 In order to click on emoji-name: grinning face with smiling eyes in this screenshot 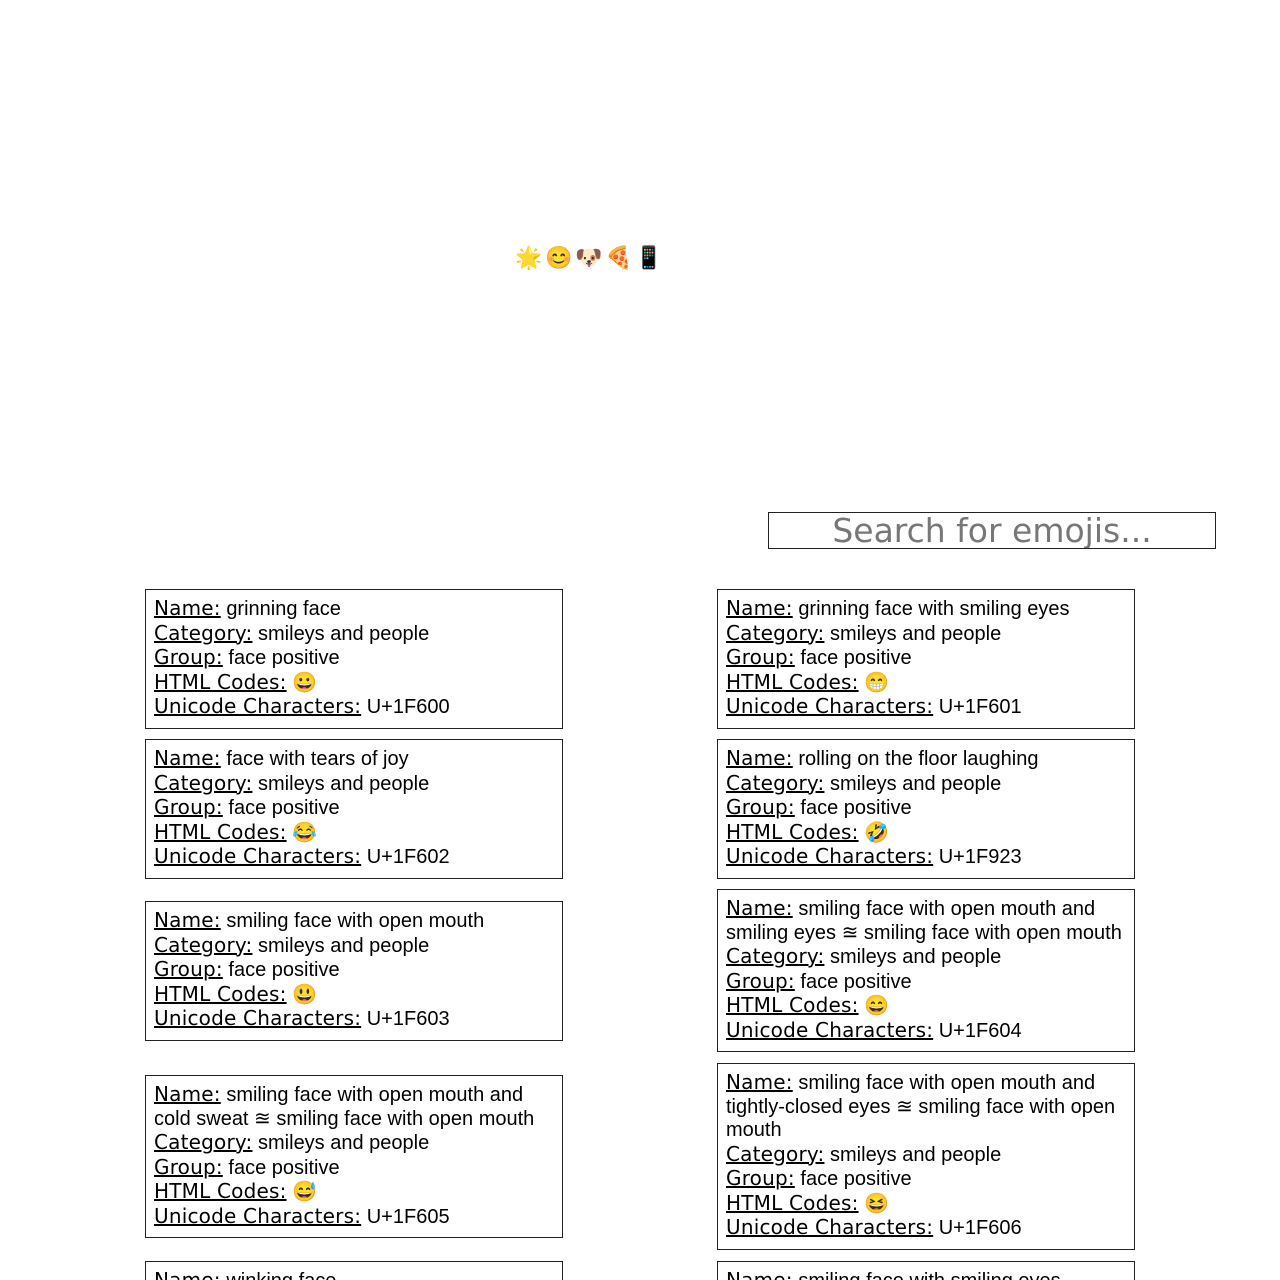, I will do `click(934, 609)`.